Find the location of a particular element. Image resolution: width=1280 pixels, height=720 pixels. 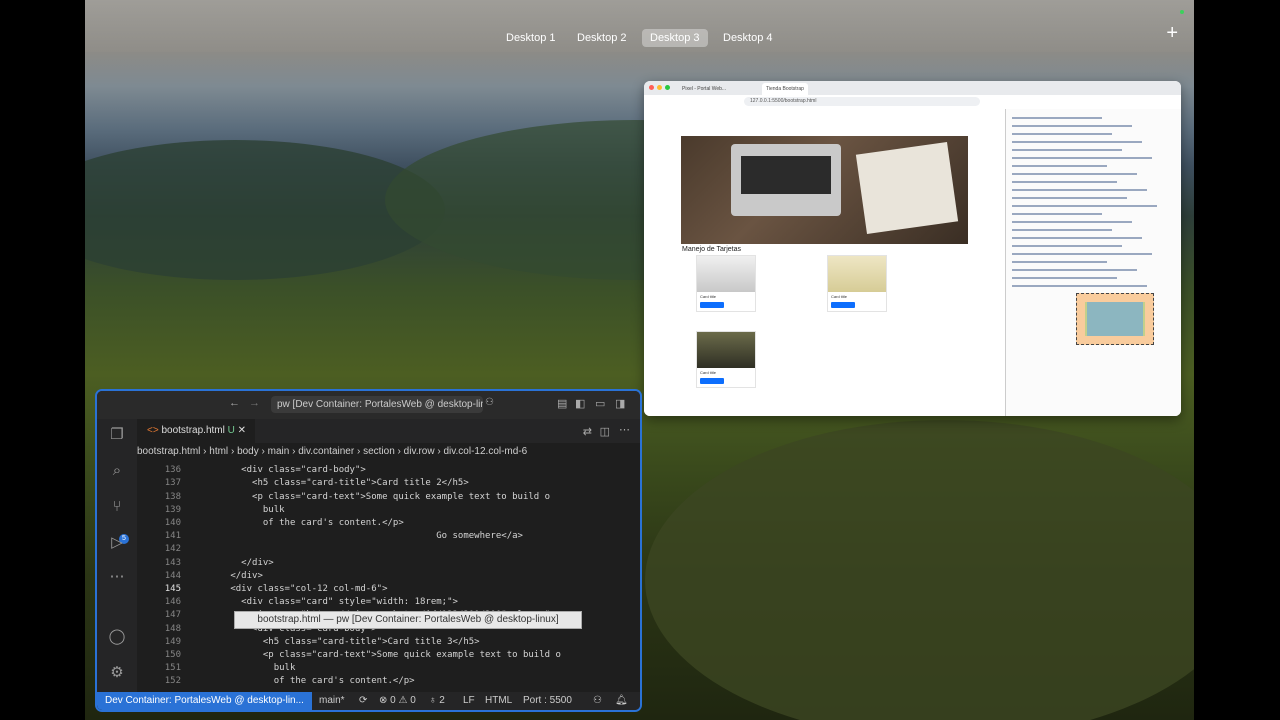

editor-tab-bar: <> bootstrap.html U ✕ ⇄ ◫ ⋯ is located at coordinates (388, 431).